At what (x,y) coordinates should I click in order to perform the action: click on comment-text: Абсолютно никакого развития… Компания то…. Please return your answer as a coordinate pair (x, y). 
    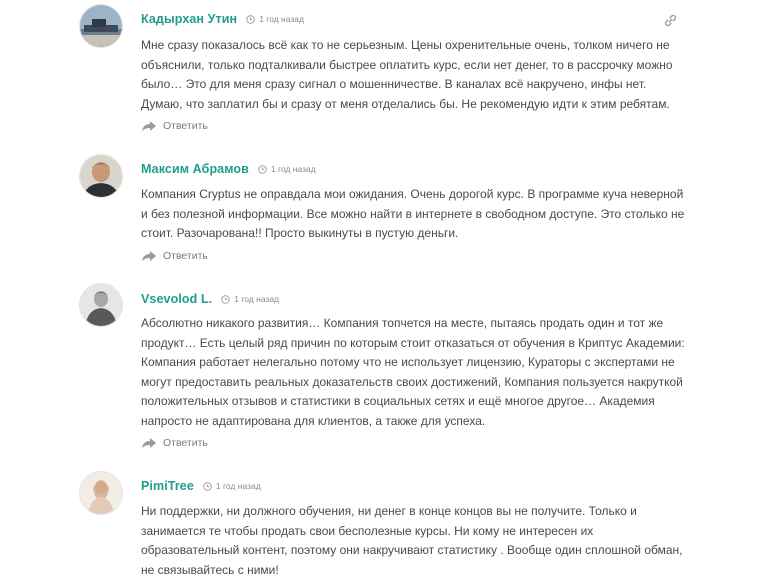
    Looking at the image, I should click on (413, 372).